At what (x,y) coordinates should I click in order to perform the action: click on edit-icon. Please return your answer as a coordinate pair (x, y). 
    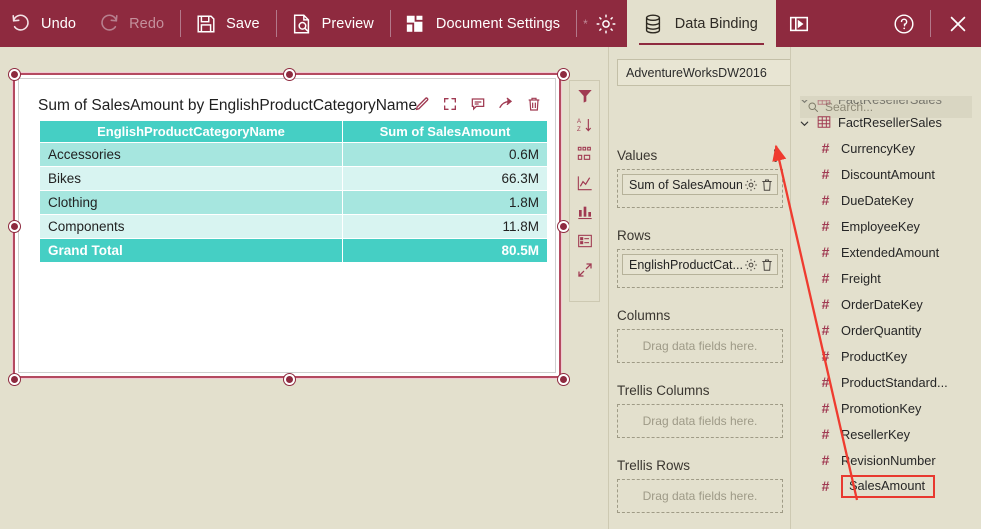
    Looking at the image, I should click on (422, 104).